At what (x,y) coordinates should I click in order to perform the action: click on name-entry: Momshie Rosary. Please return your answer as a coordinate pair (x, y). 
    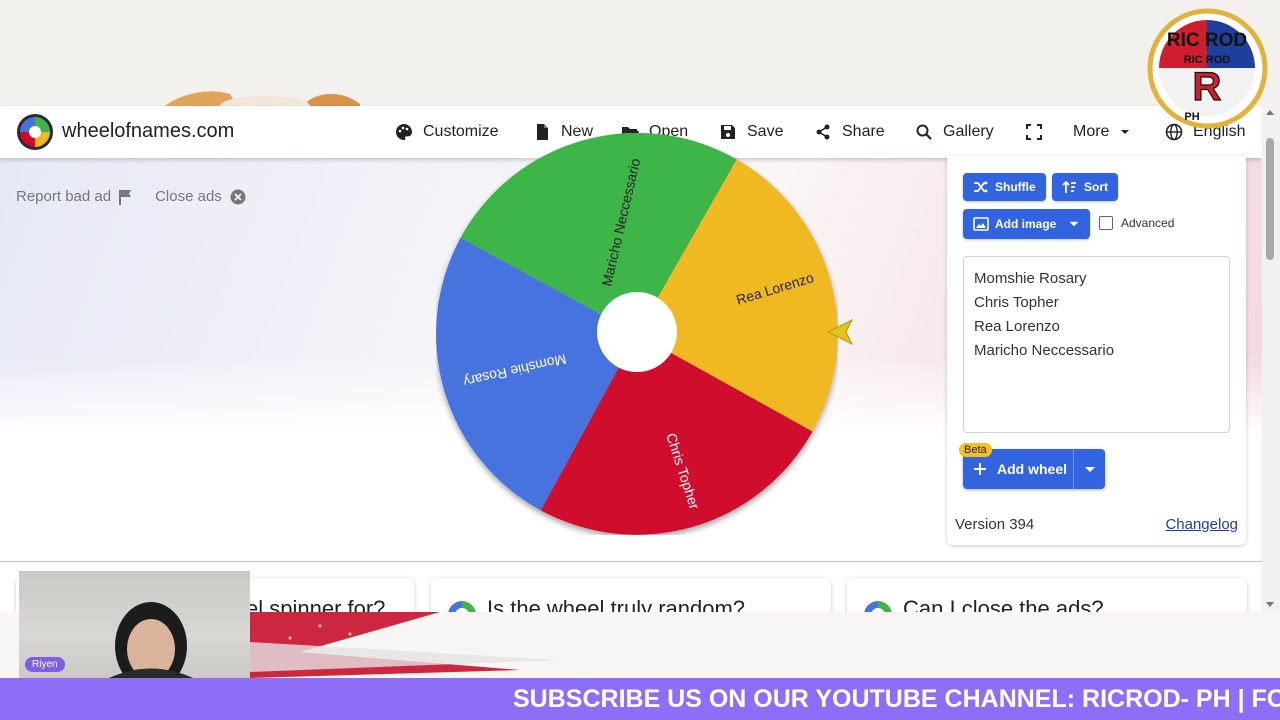
    Looking at the image, I should click on (1030, 278).